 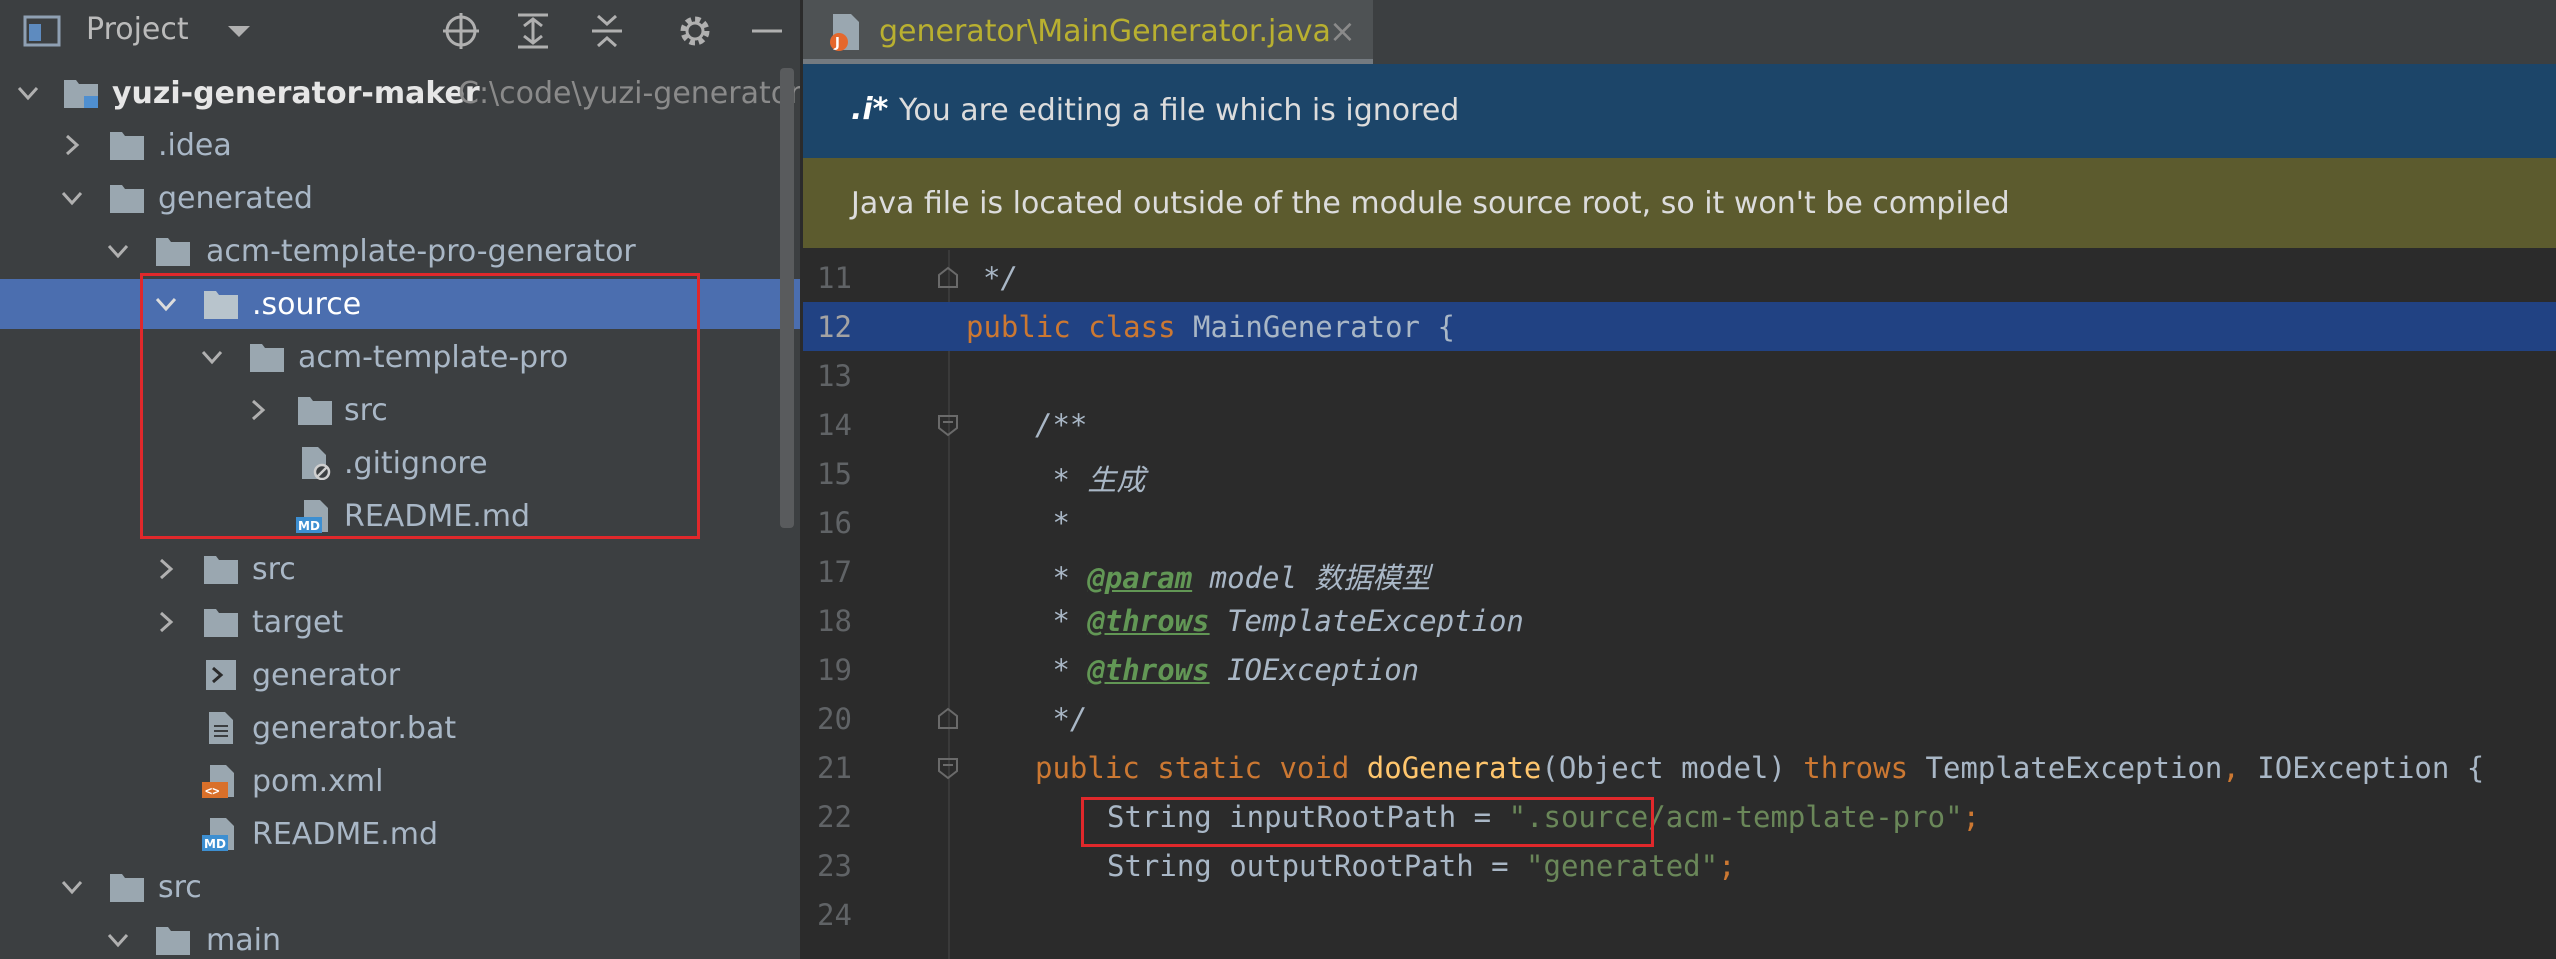 What do you see at coordinates (1132, 327) in the screenshot?
I see `code-keyword: class` at bounding box center [1132, 327].